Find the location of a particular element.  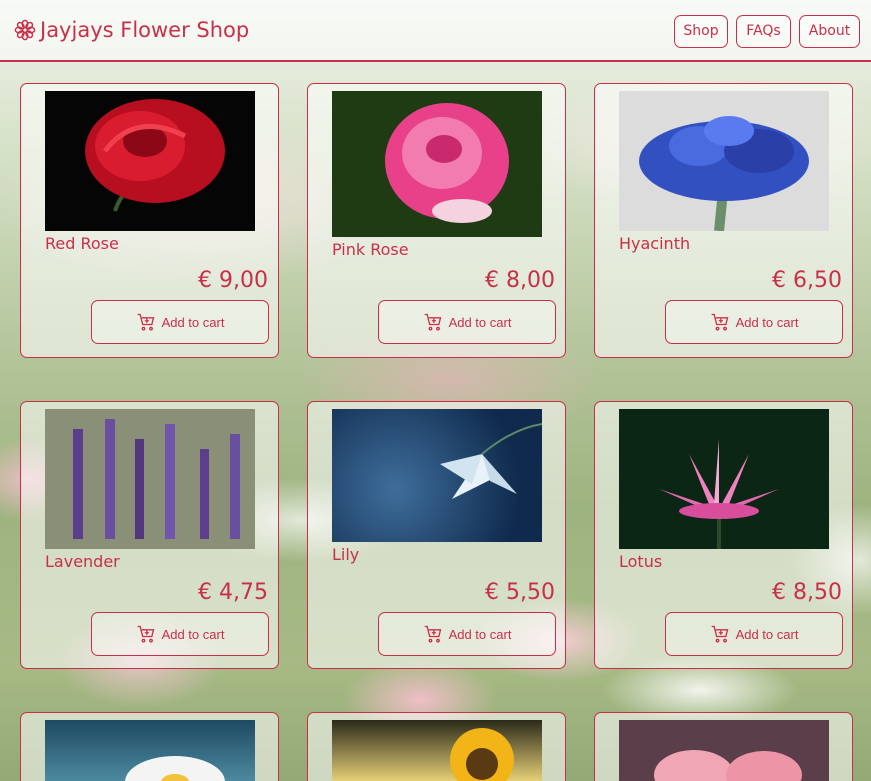

main-nav: Shop FAQs About is located at coordinates (767, 30).